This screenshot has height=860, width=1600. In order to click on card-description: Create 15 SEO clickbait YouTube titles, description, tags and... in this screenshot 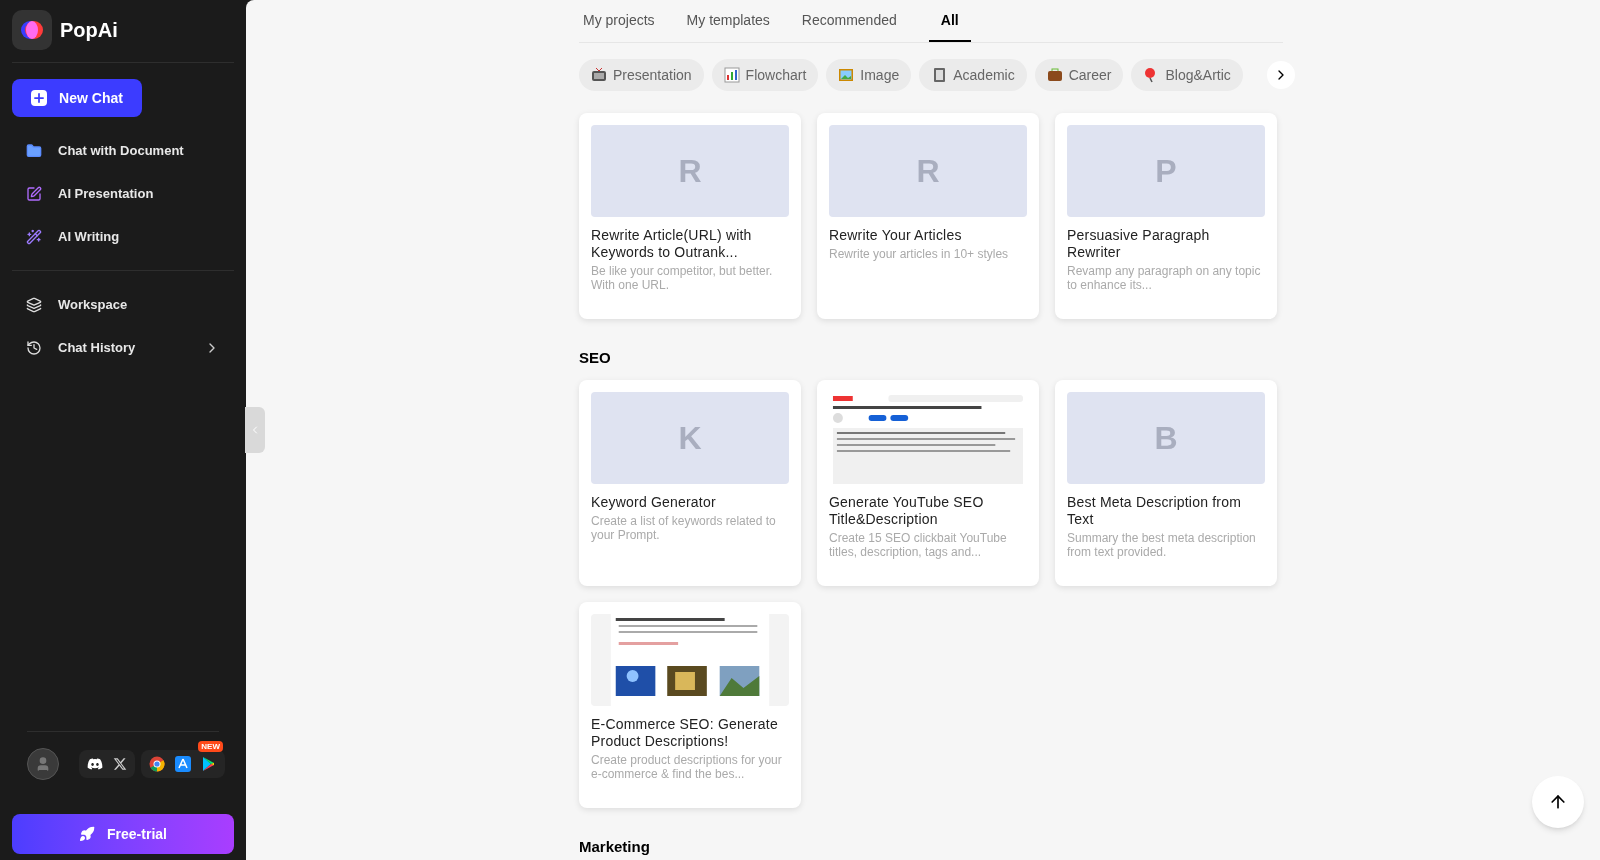, I will do `click(918, 544)`.